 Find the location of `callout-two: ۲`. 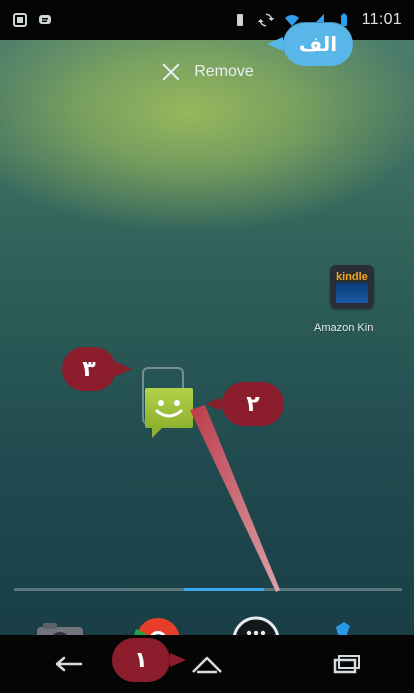

callout-two: ۲ is located at coordinates (245, 404).